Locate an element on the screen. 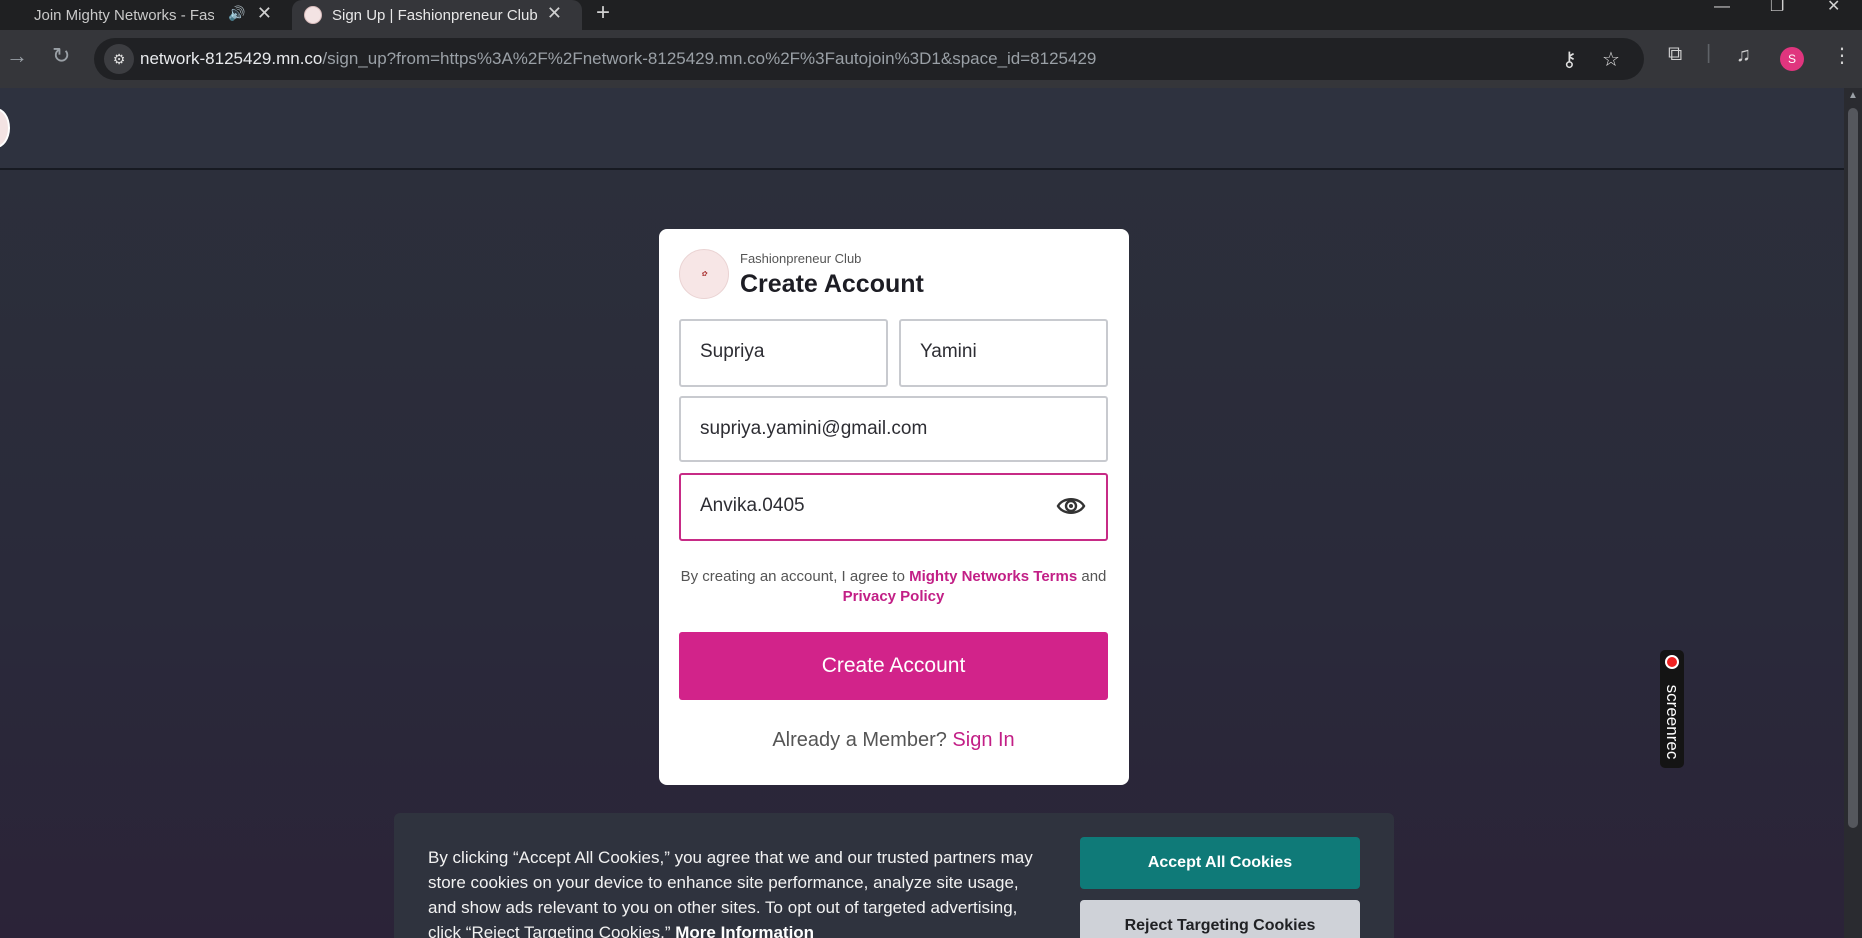 This screenshot has width=1862, height=938. bookmark-star-icon: ☆ is located at coordinates (1611, 59).